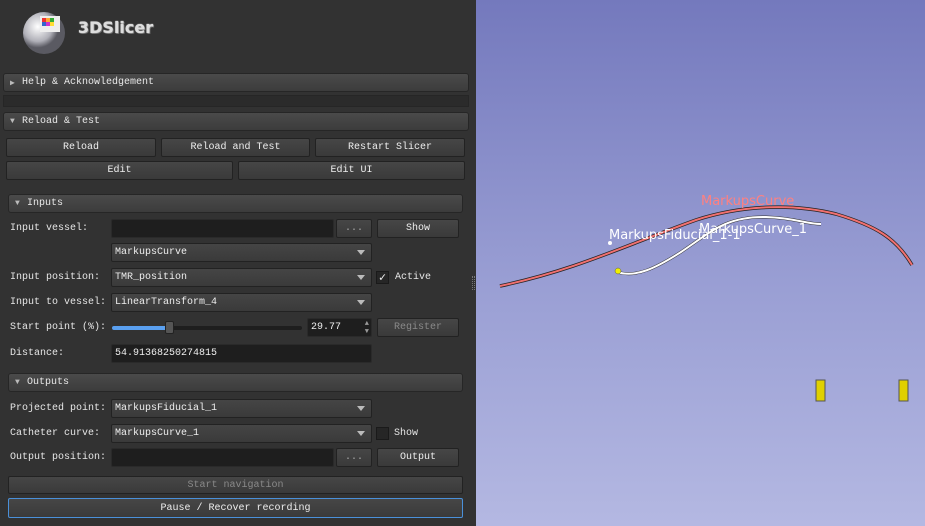  What do you see at coordinates (236, 82) in the screenshot?
I see `help-section-header: ▶ Help & Acknowledgement` at bounding box center [236, 82].